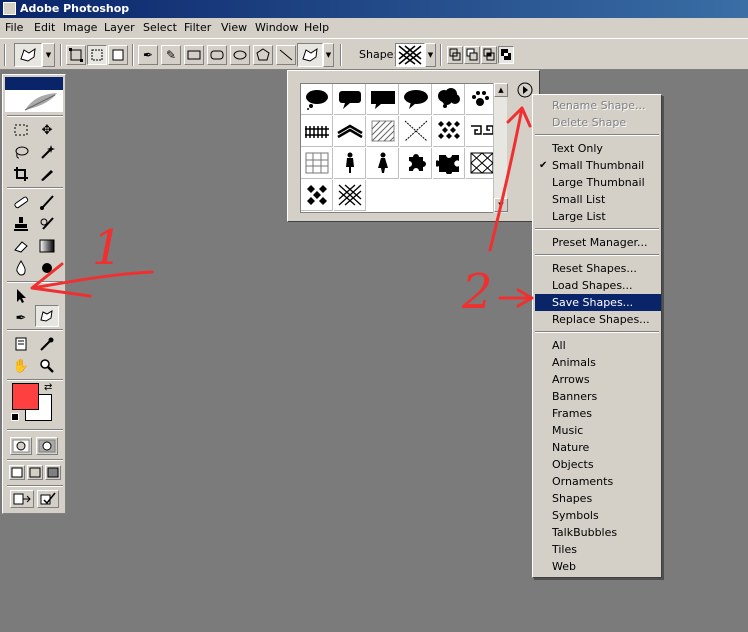 This screenshot has height=632, width=748. What do you see at coordinates (148, 55) in the screenshot?
I see `pen-tool-button: ✒` at bounding box center [148, 55].